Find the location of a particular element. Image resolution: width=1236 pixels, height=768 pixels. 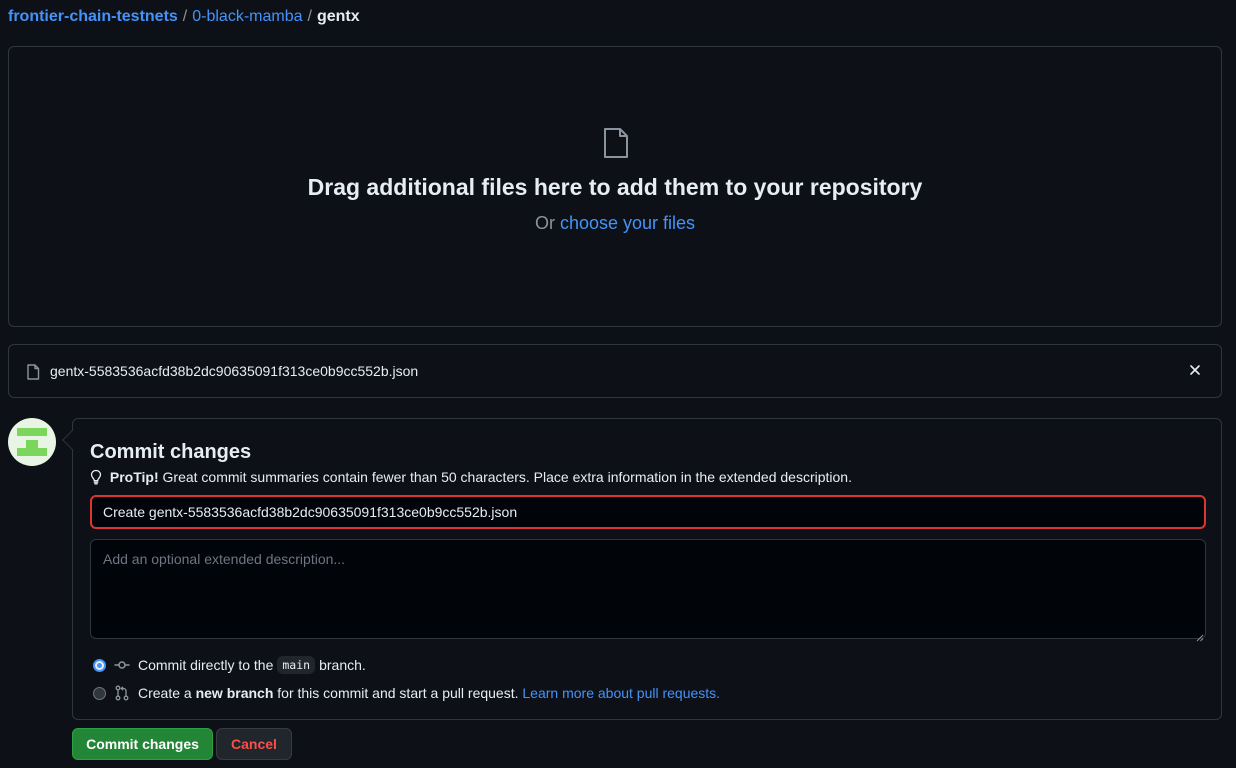

commit-new-branch-radio is located at coordinates (99, 693).